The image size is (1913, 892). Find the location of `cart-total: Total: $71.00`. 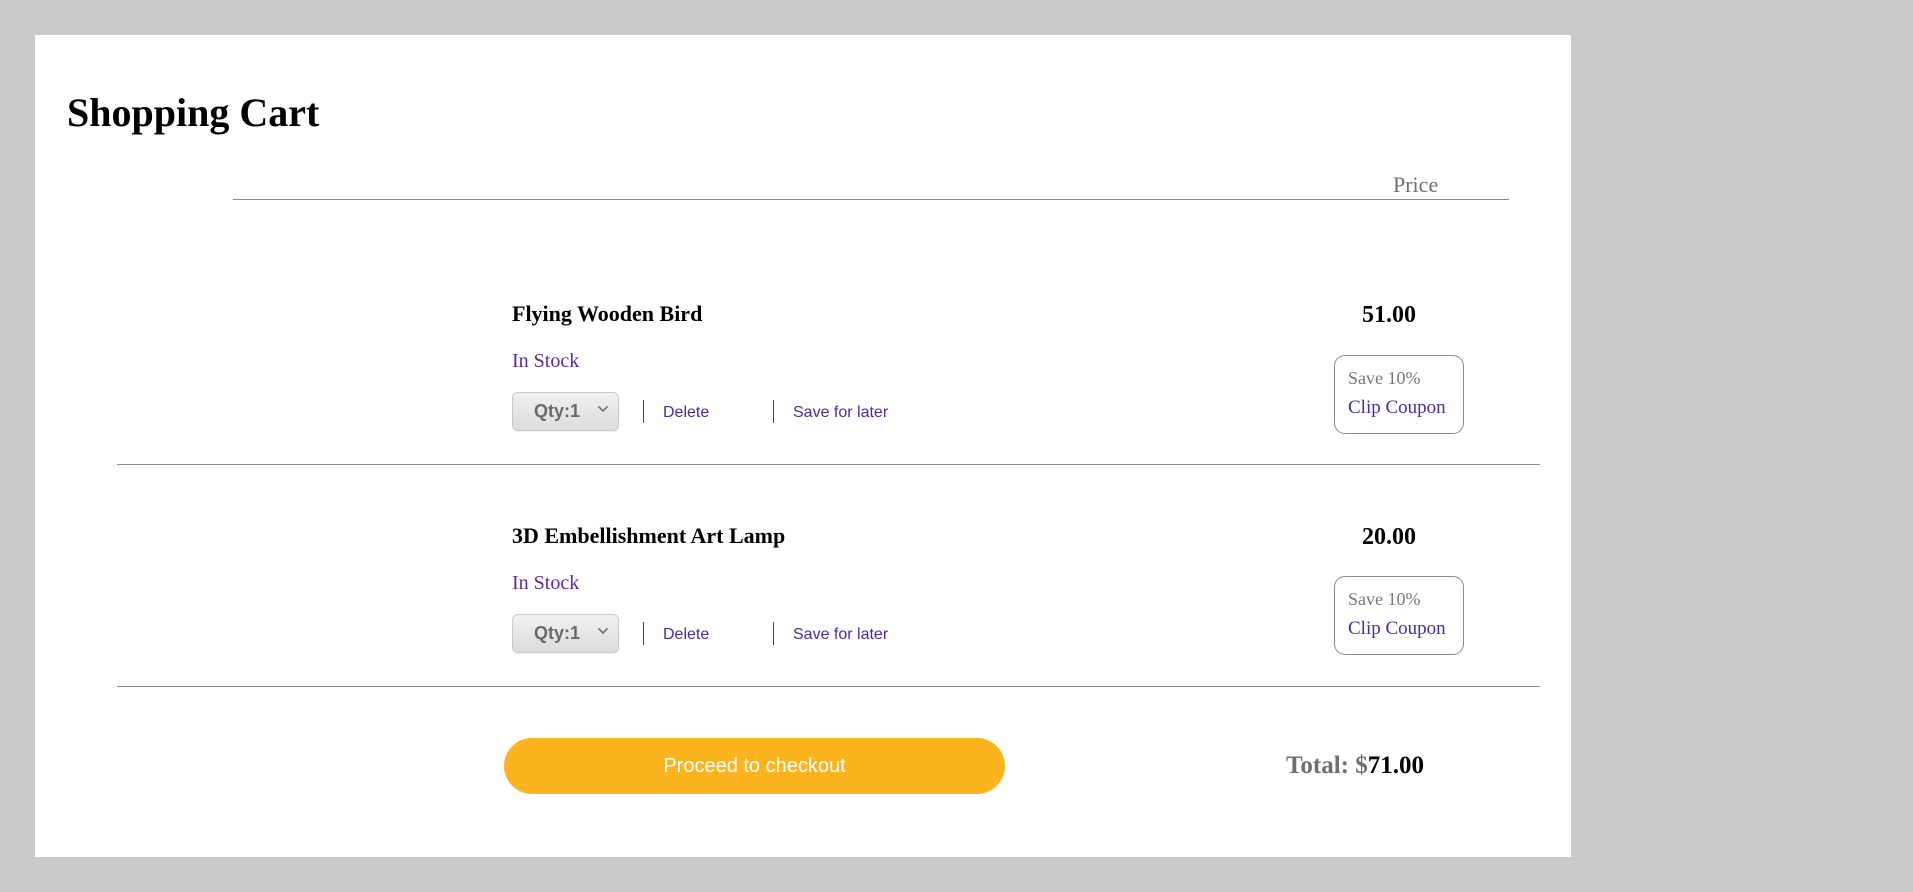

cart-total: Total: $71.00 is located at coordinates (1355, 765).